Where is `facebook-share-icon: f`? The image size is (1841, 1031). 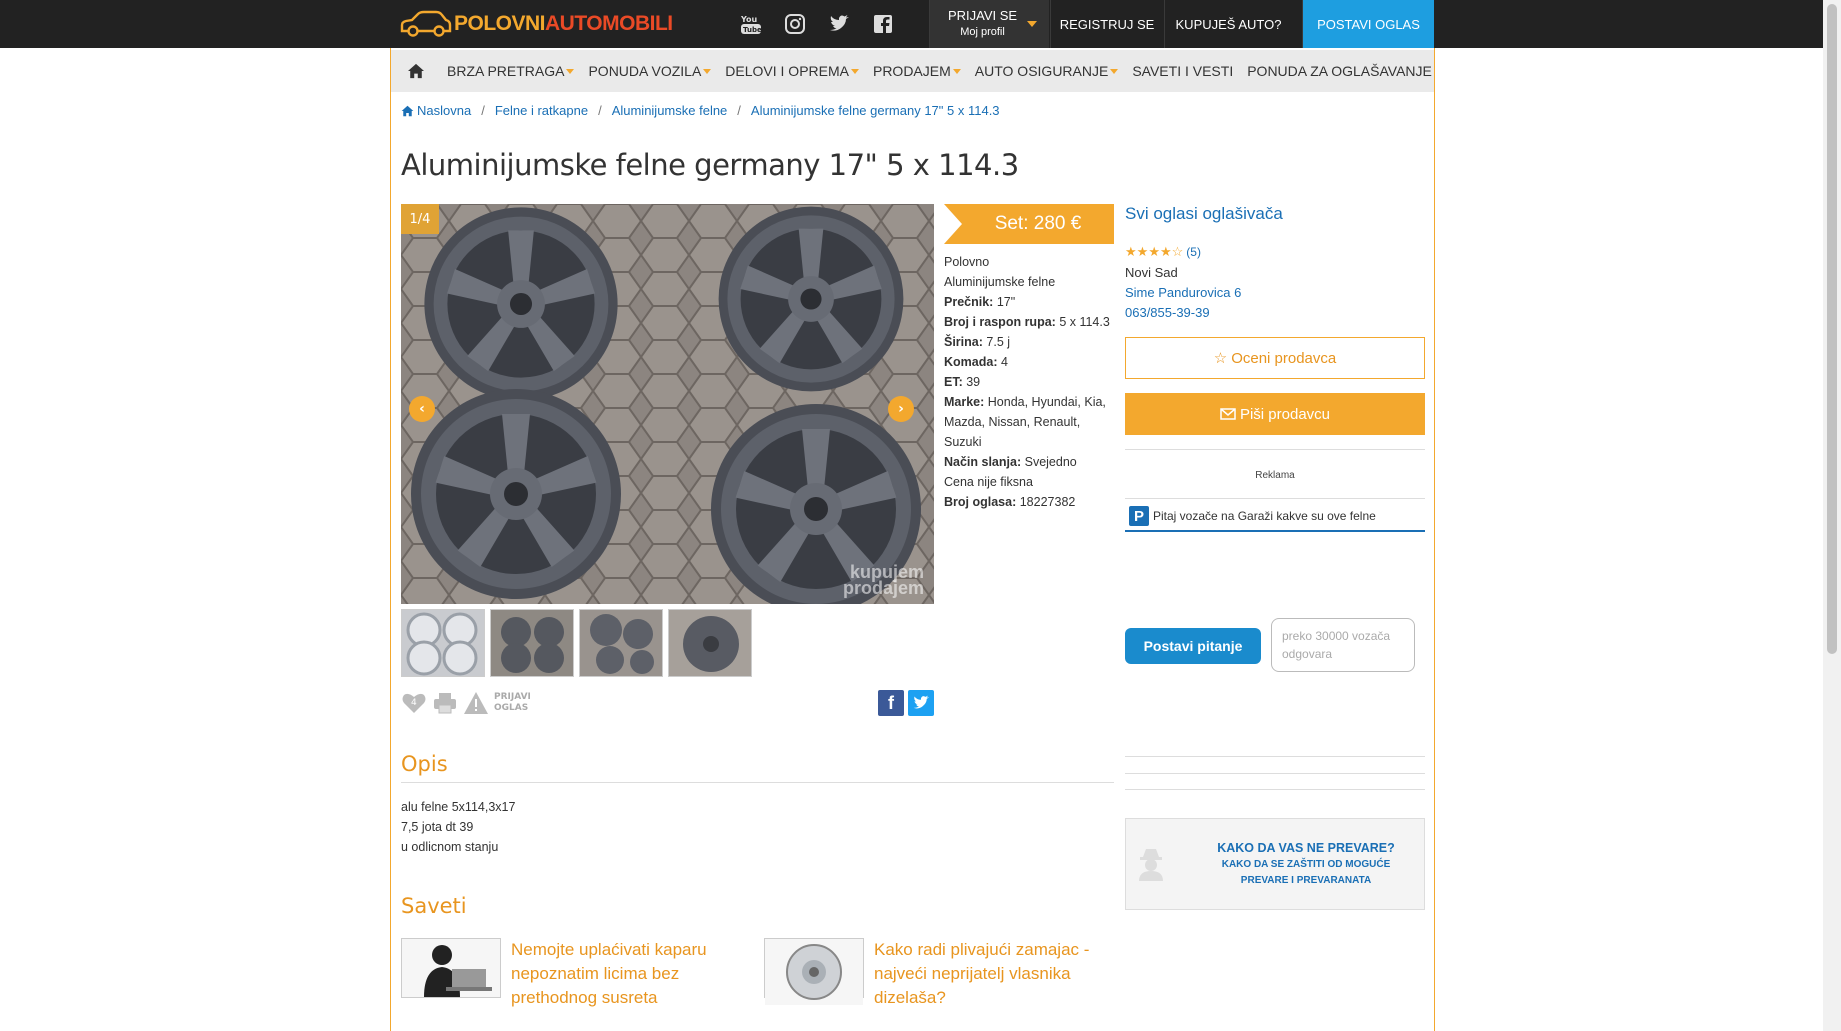
facebook-share-icon: f is located at coordinates (891, 703).